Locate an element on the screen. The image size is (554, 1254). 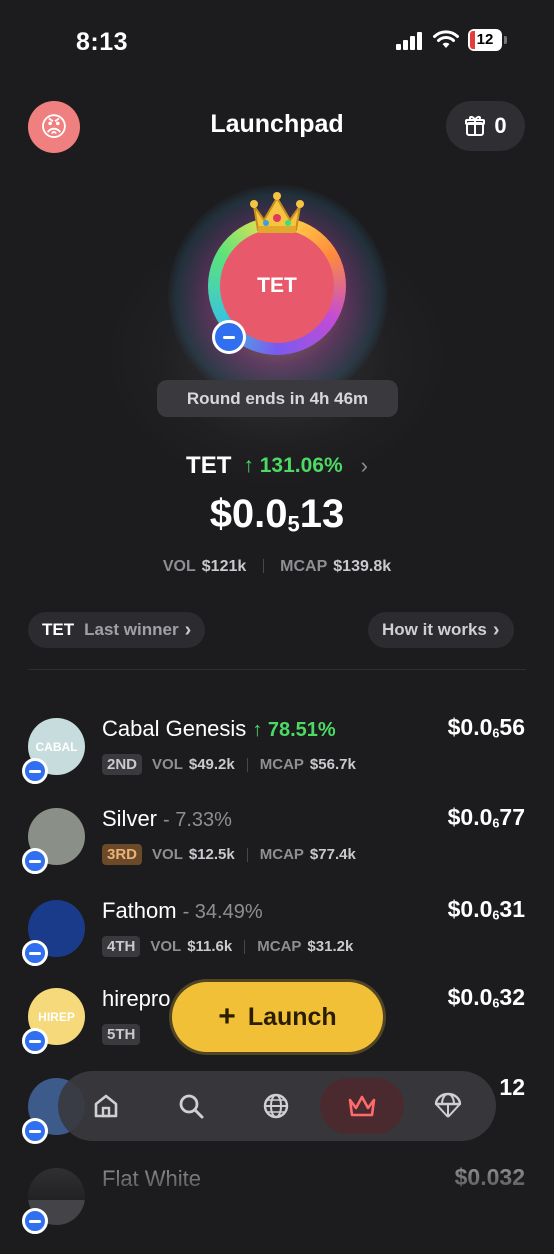
parachute-icon is located at coordinates (448, 1105).